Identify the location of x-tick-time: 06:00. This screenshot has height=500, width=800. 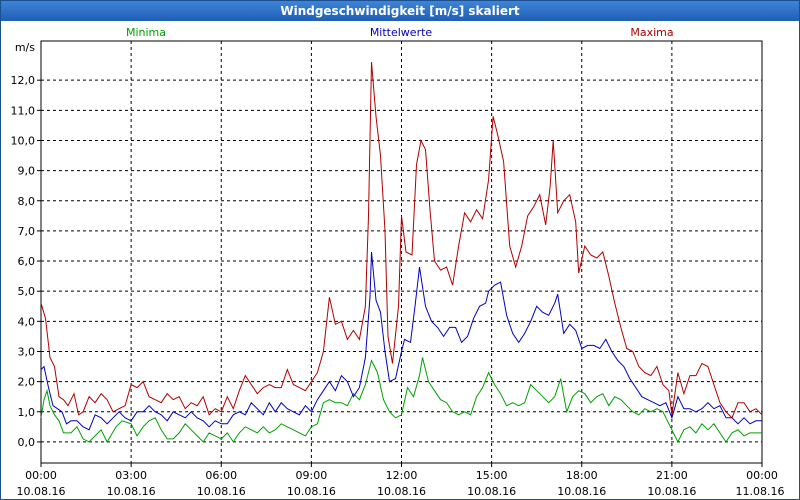
(221, 475).